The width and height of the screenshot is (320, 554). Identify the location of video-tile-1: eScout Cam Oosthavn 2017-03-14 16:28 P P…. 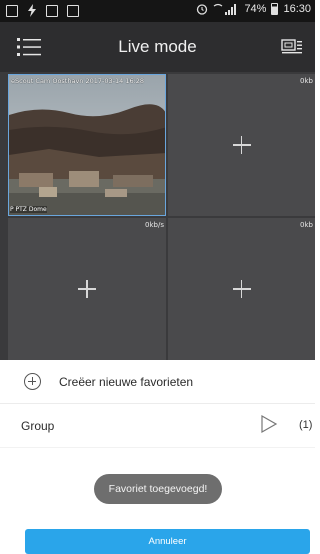
(87, 145).